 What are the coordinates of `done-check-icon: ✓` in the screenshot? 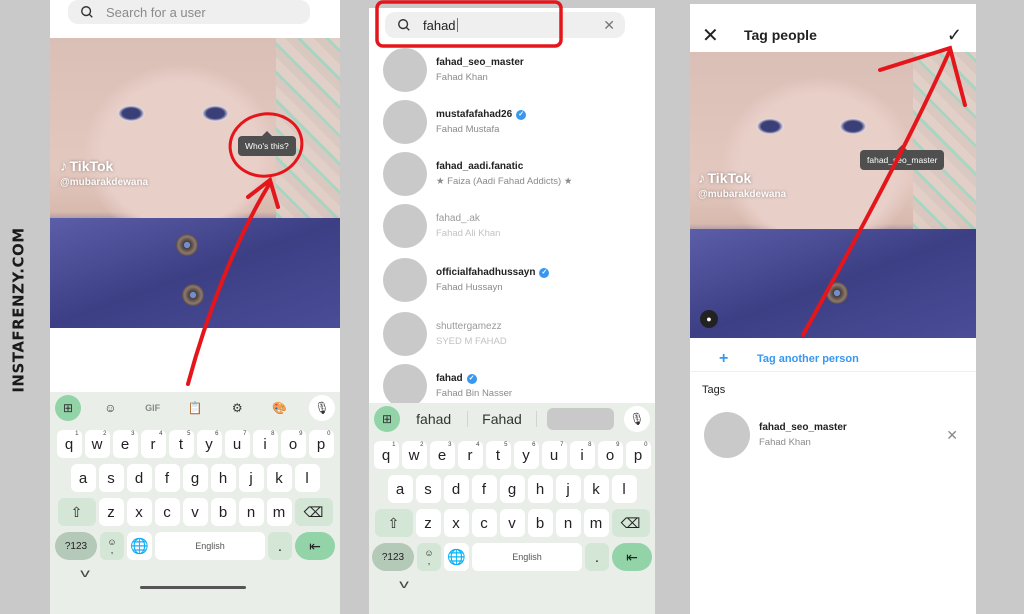 It's located at (954, 35).